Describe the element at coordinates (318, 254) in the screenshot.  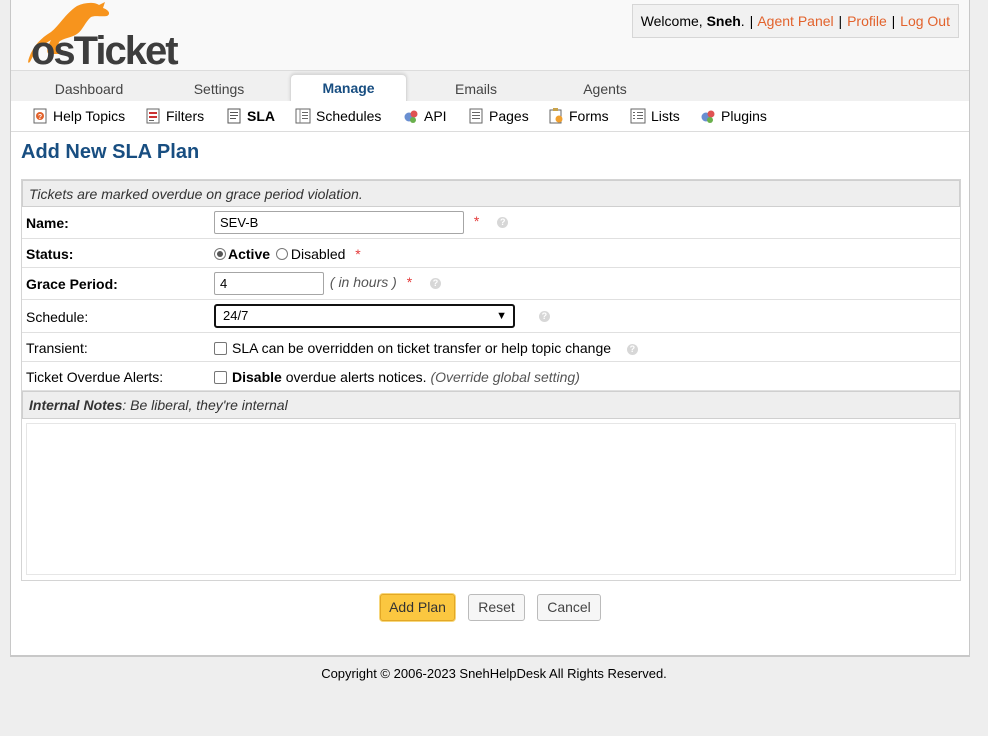
I see `status-disabled-label: Disabled` at that location.